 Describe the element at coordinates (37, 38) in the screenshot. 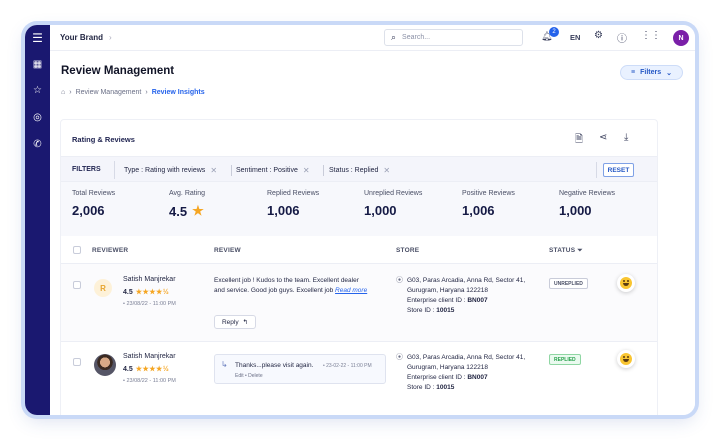

I see `menu-icon: ☰` at that location.